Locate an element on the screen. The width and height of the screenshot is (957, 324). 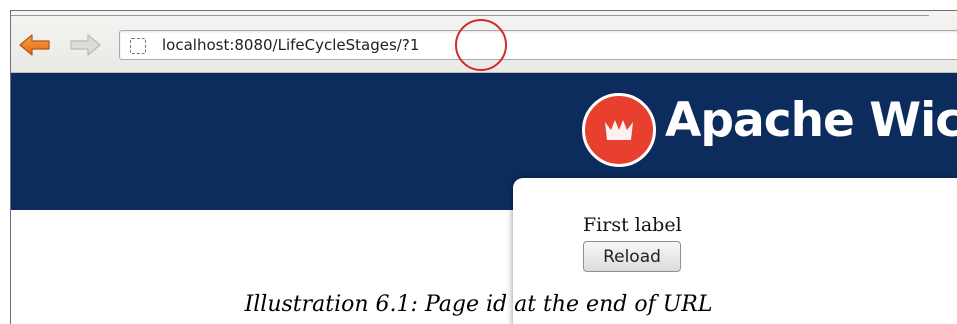
back-arrow-icon is located at coordinates (34, 45).